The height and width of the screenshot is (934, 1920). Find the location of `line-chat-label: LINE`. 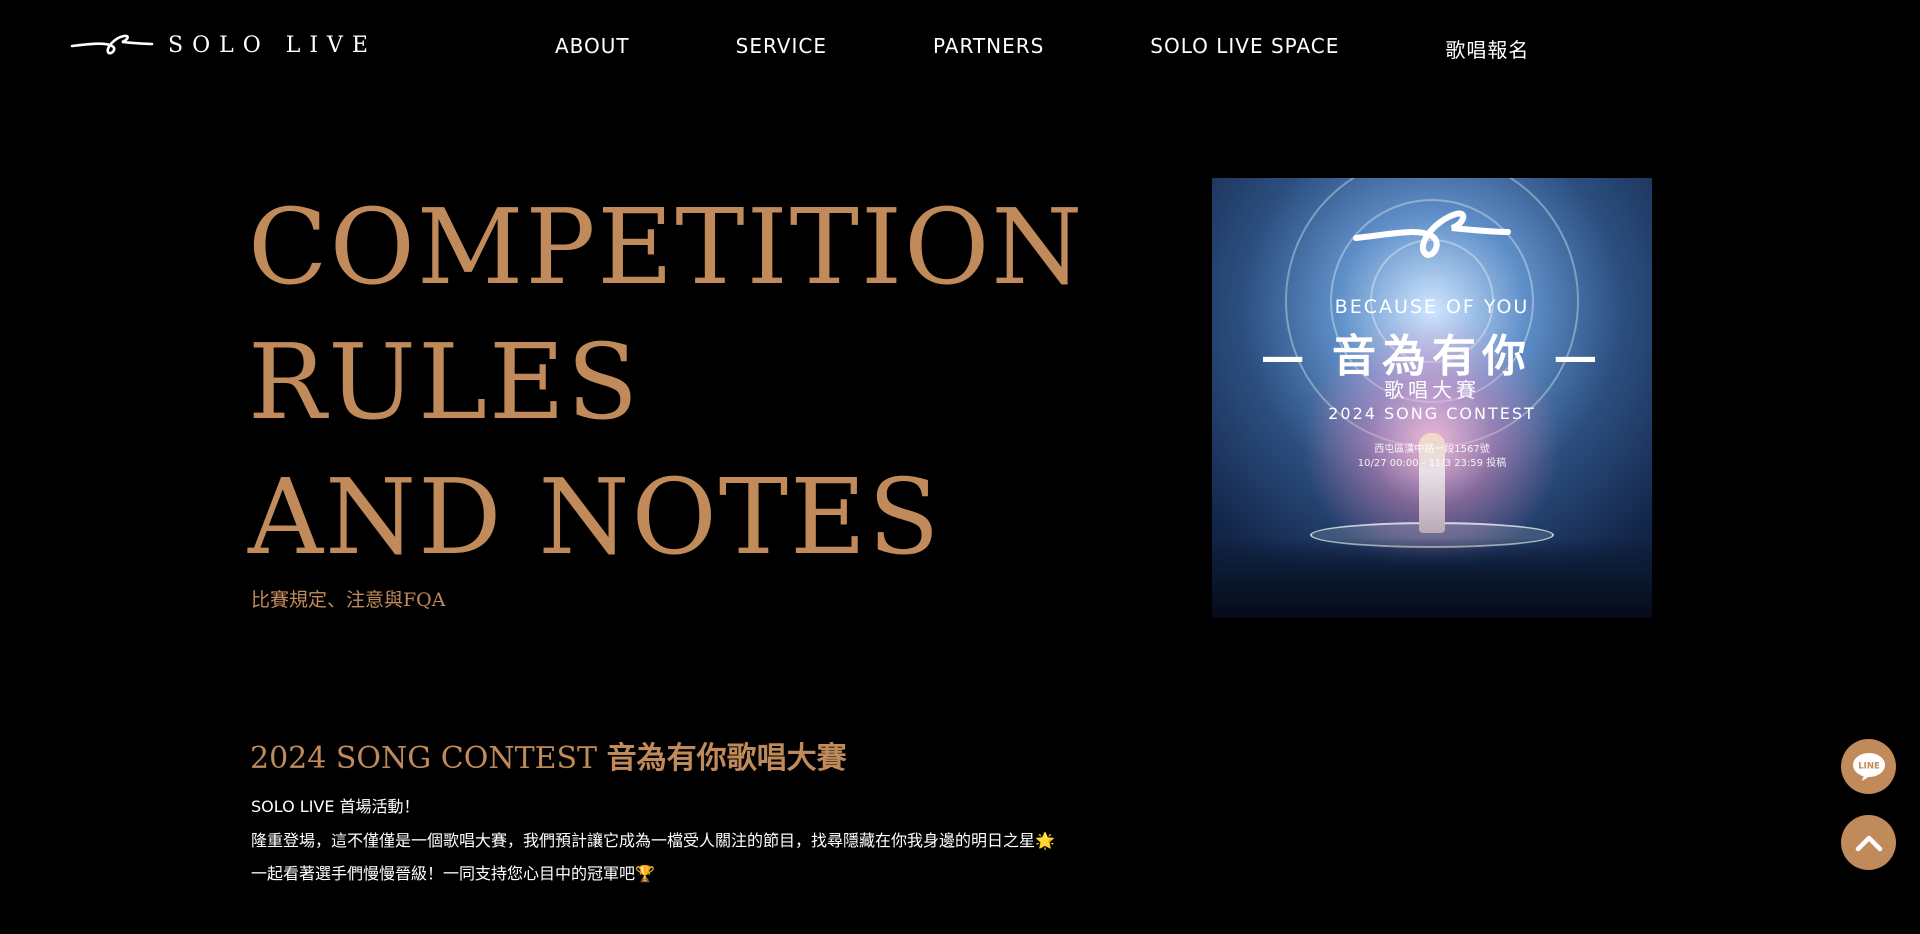

line-chat-label: LINE is located at coordinates (1869, 766).